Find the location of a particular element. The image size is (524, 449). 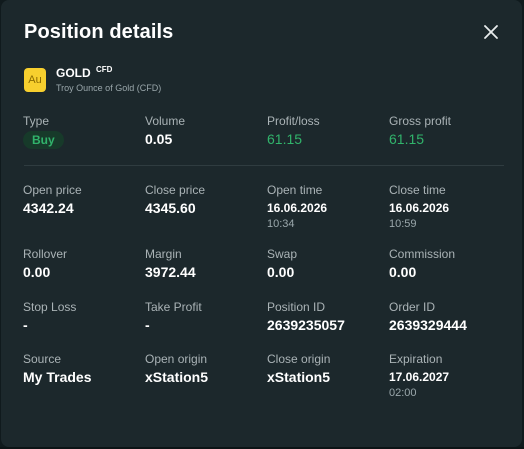

instrument-description: Troy Ounce of Gold (CFD) is located at coordinates (109, 88).